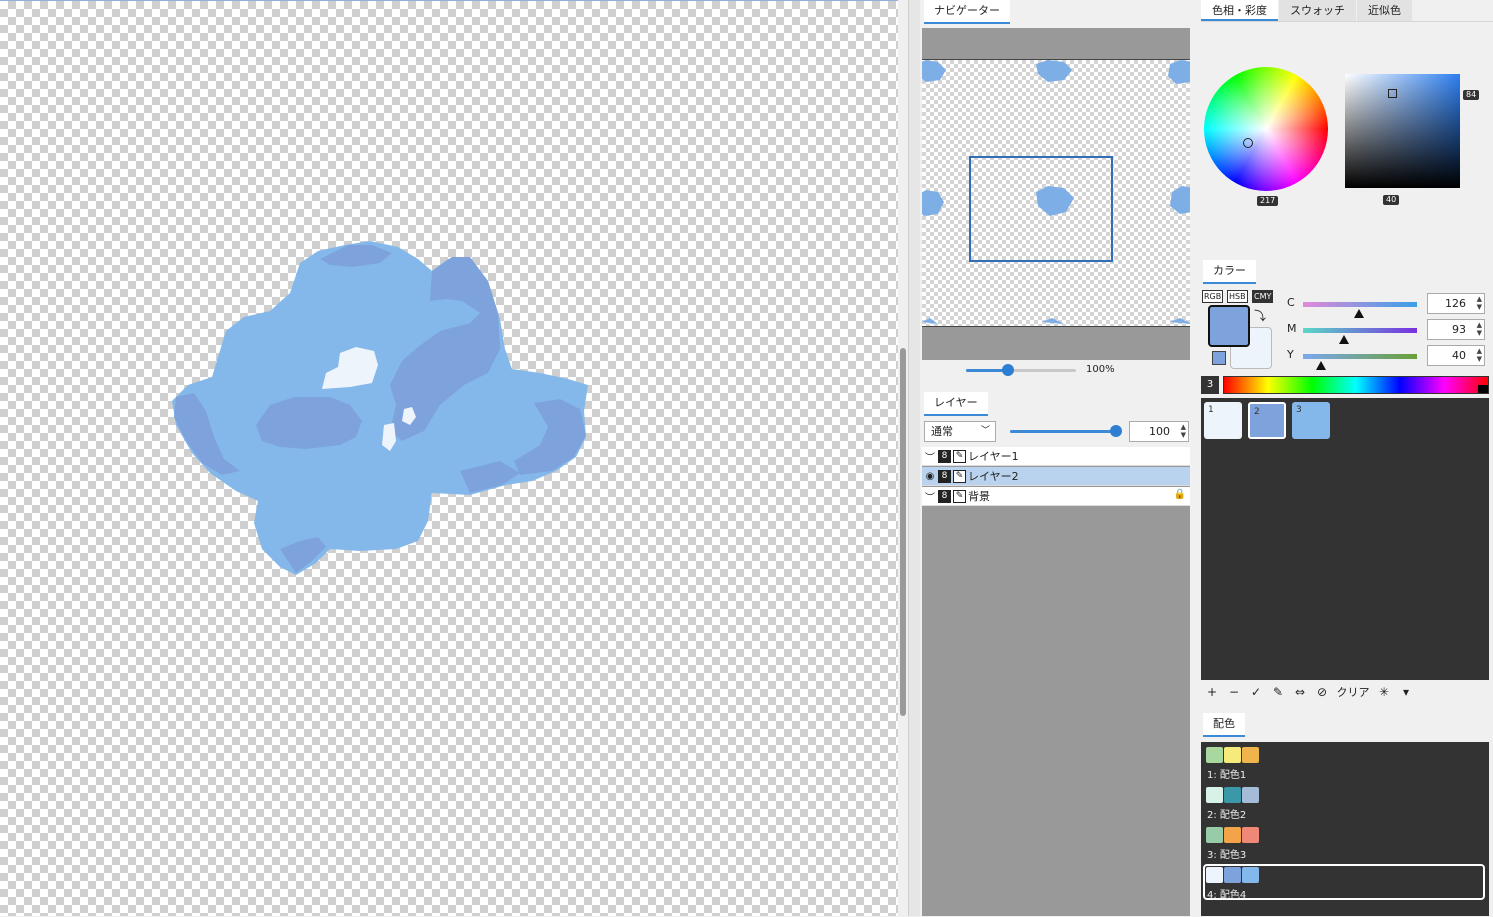  Describe the element at coordinates (1116, 431) in the screenshot. I see `layer-opacity-knob` at that location.